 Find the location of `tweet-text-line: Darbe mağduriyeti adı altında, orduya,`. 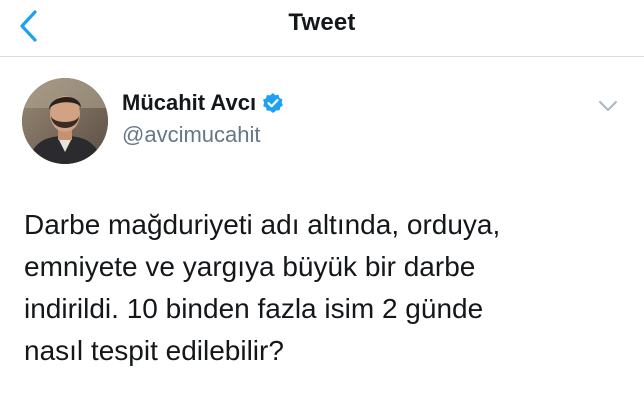

tweet-text-line: Darbe mağduriyeti adı altında, orduya, is located at coordinates (262, 224).